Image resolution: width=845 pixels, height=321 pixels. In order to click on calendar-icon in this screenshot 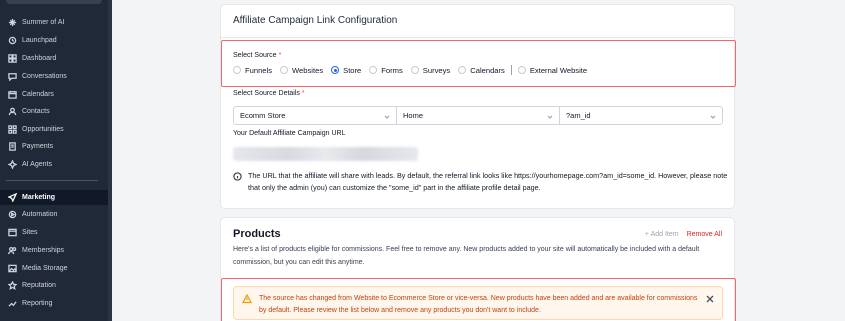, I will do `click(12, 94)`.